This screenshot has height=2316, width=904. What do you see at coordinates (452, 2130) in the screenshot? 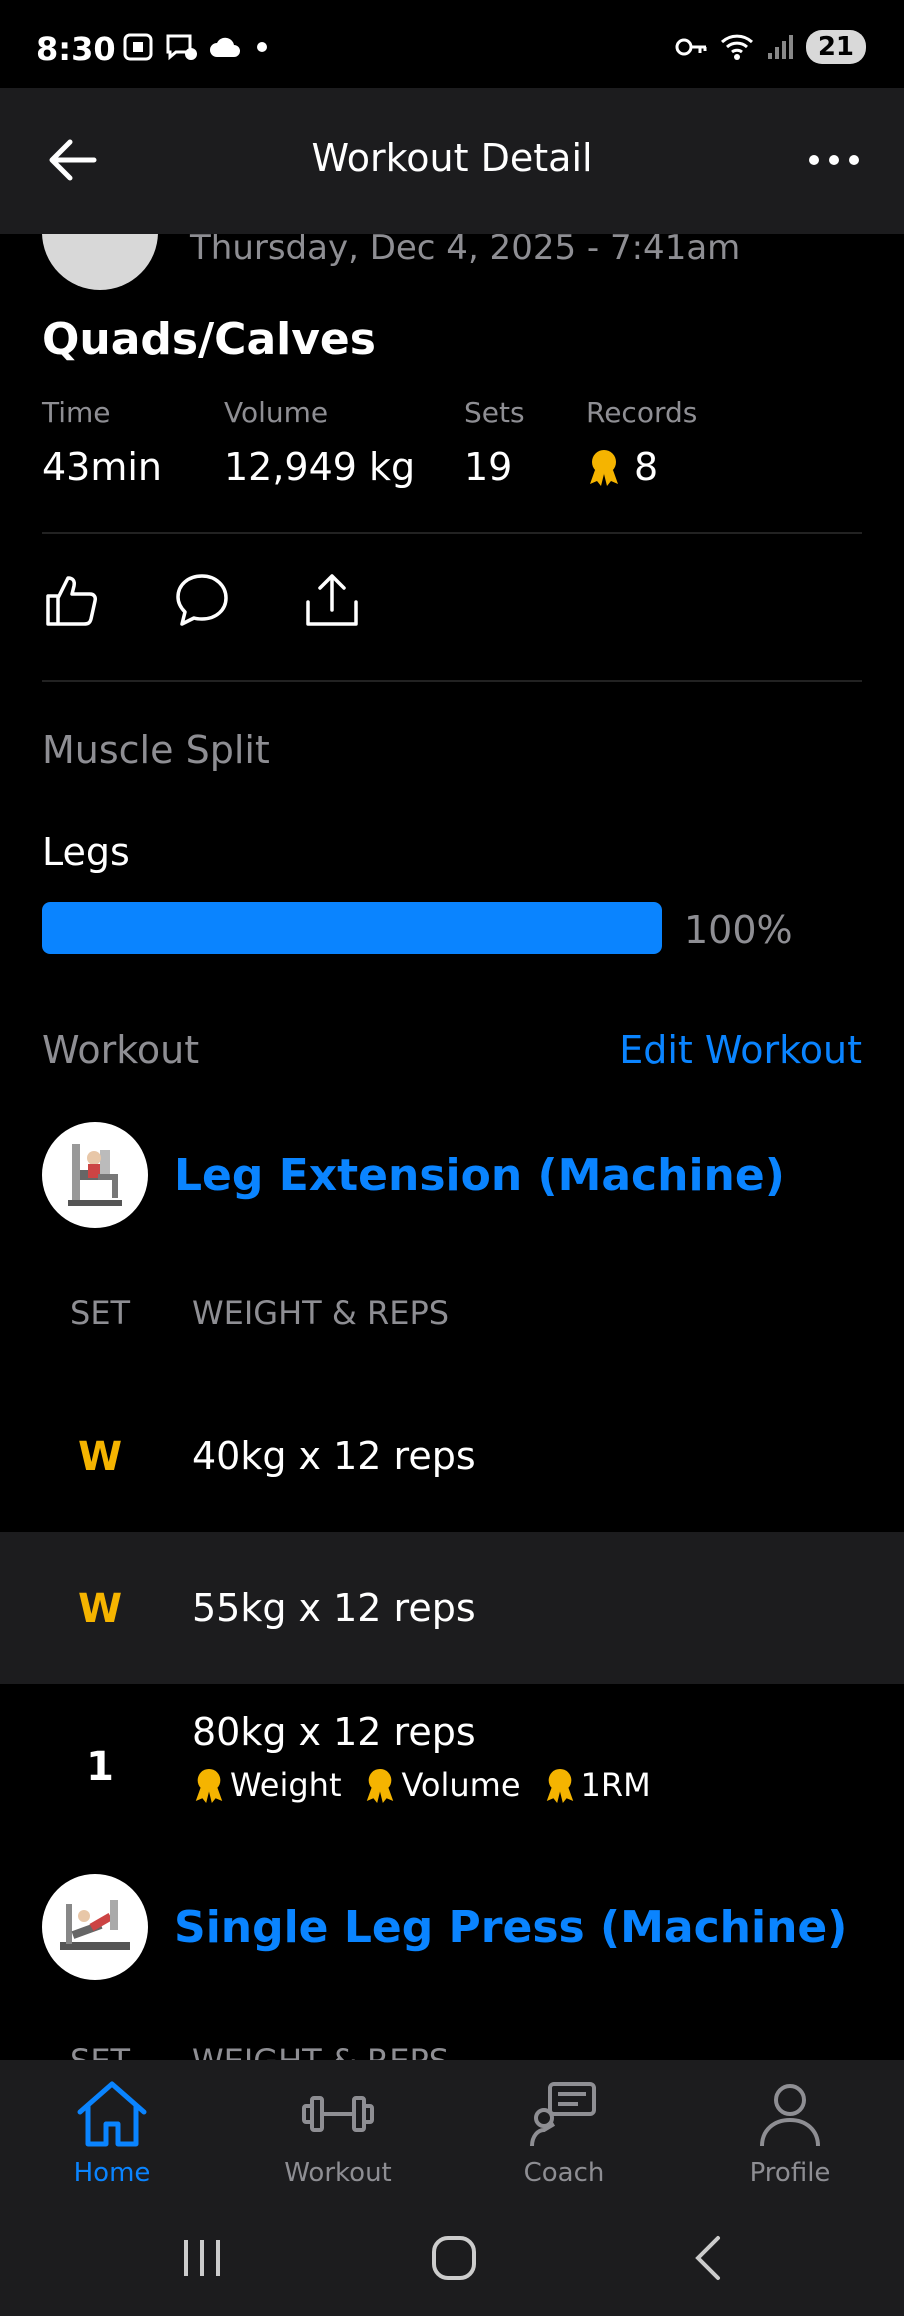
I see `bottom-tab-bar: Home Workout Coach Profile` at bounding box center [452, 2130].